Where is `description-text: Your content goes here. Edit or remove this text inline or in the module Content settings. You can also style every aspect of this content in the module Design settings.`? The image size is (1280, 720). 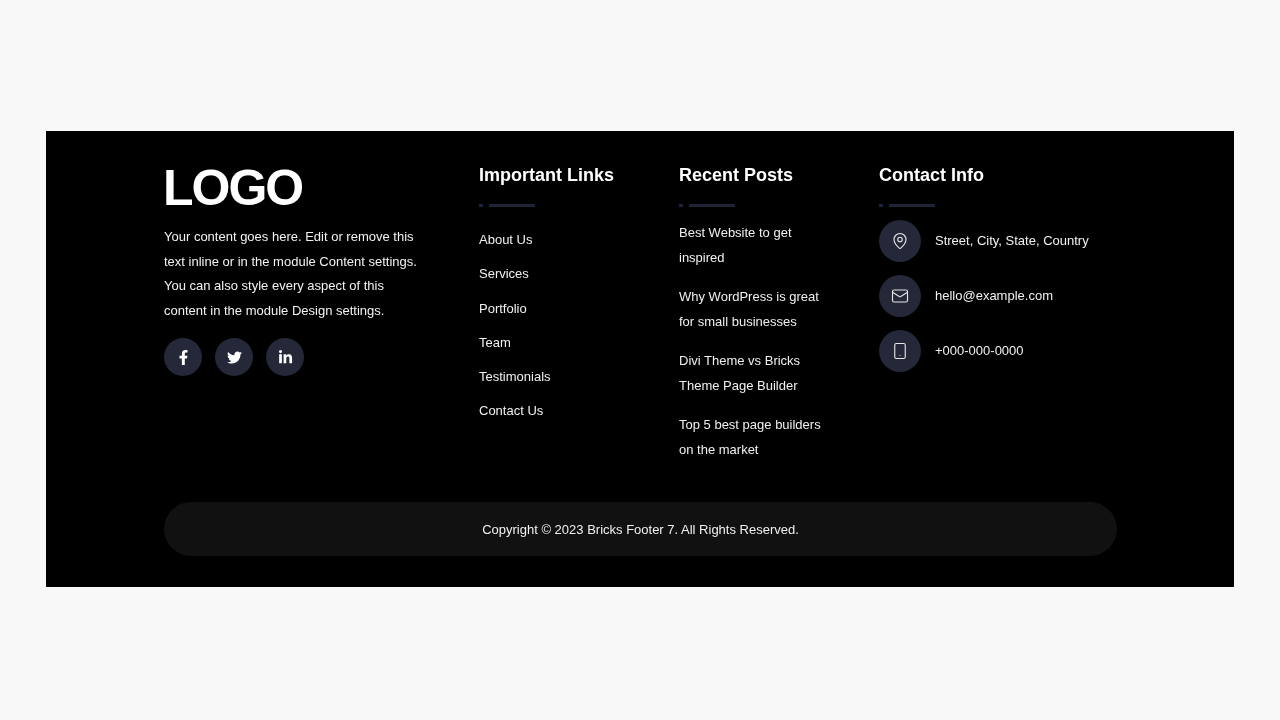
description-text: Your content goes here. Edit or remove this text inline or in the module Content settings. You can also style every aspect of this content in the module Design settings. is located at coordinates (291, 274).